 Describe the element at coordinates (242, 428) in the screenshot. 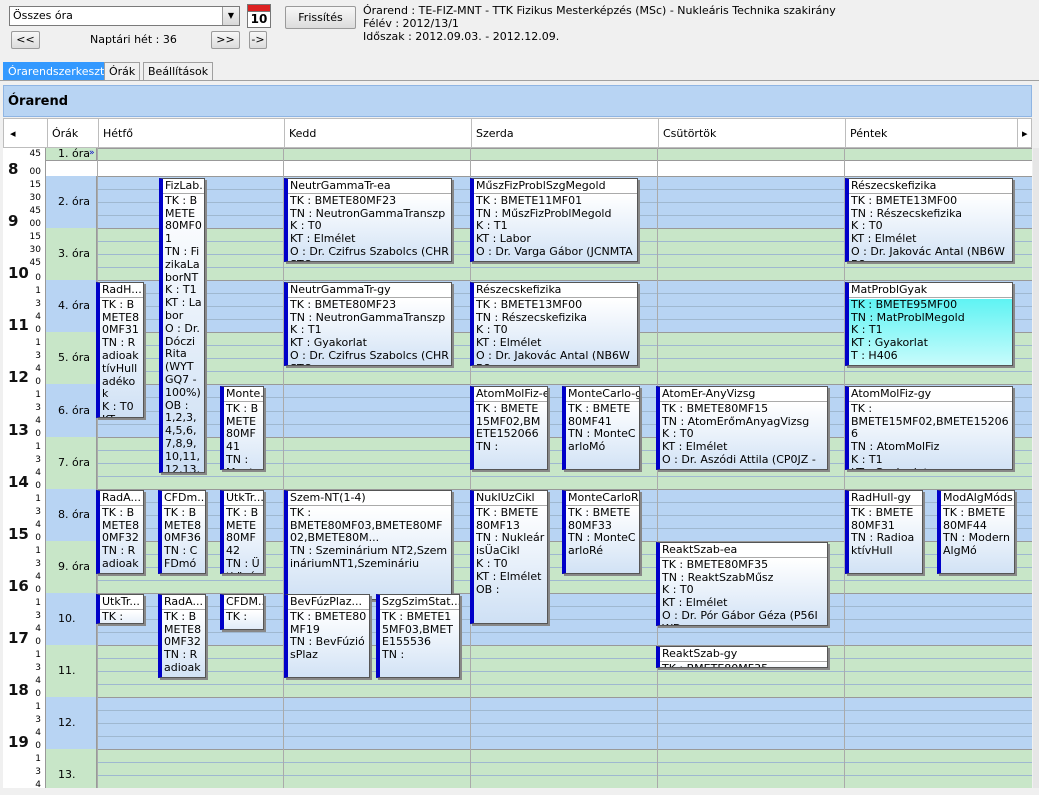

I see `timetable-event: Monte...TK : BMETE80MF41 TN : MonteC` at that location.